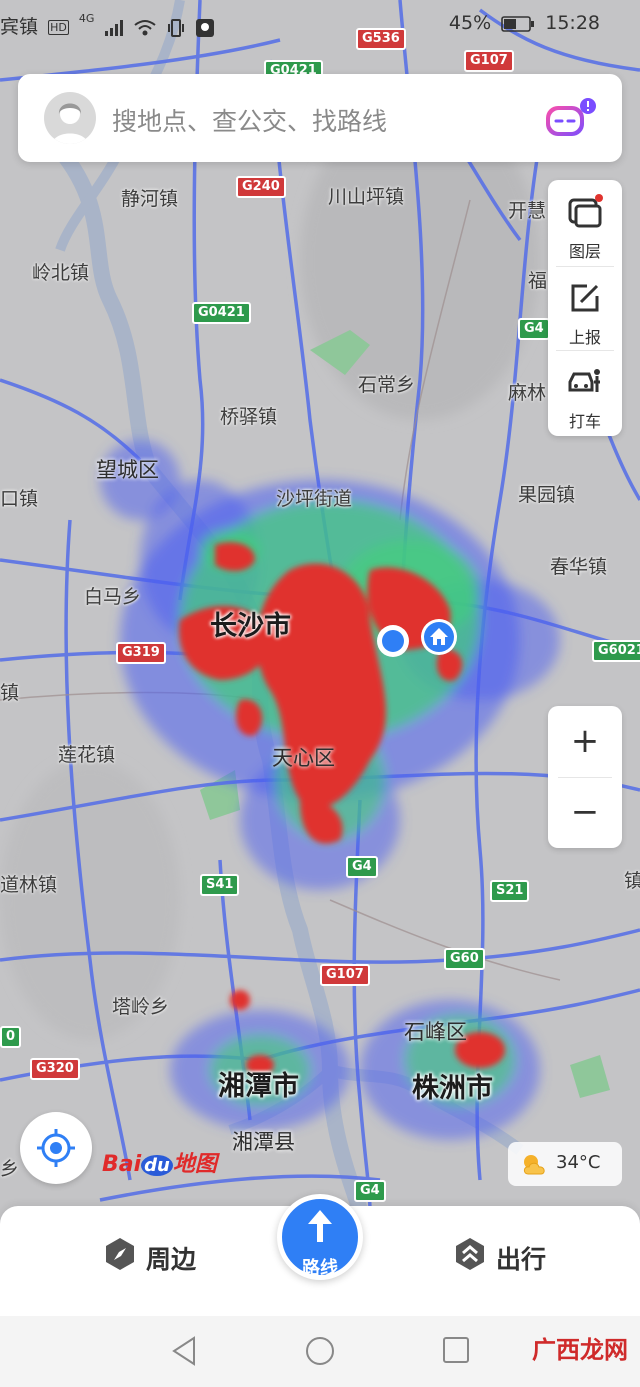  I want to click on locate-icon, so click(56, 1148).